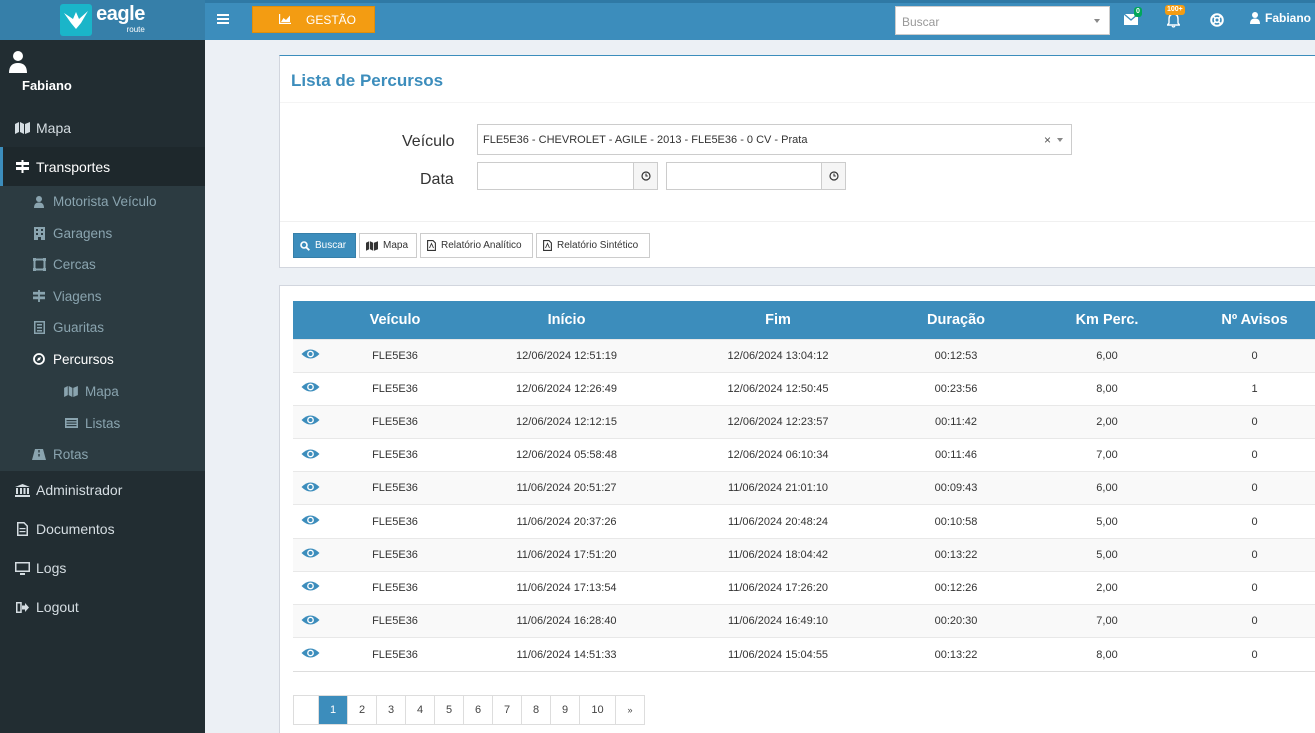  I want to click on cell-duracao: 00:12:53, so click(956, 355).